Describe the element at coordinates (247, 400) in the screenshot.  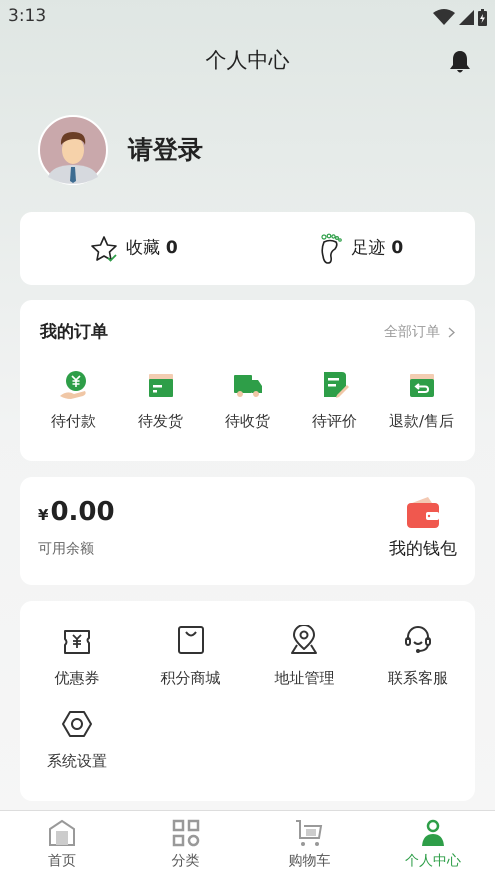
I see `order-status-button: 待收货` at that location.